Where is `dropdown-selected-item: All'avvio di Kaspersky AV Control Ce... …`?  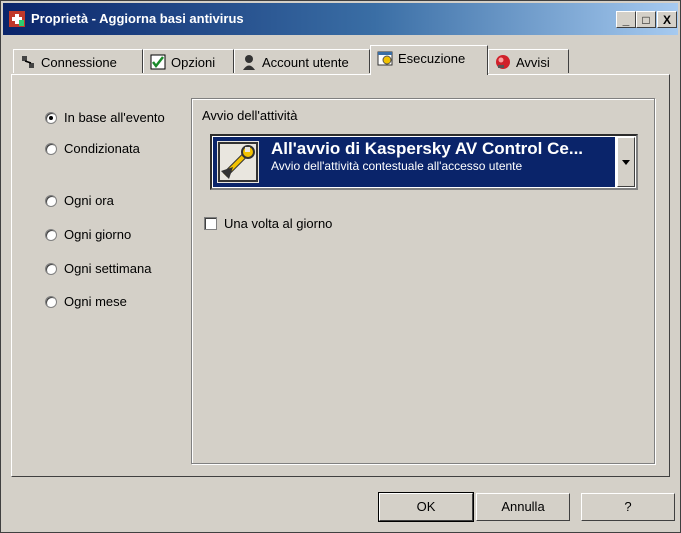
dropdown-selected-item: All'avvio di Kaspersky AV Control Ce... … is located at coordinates (414, 162).